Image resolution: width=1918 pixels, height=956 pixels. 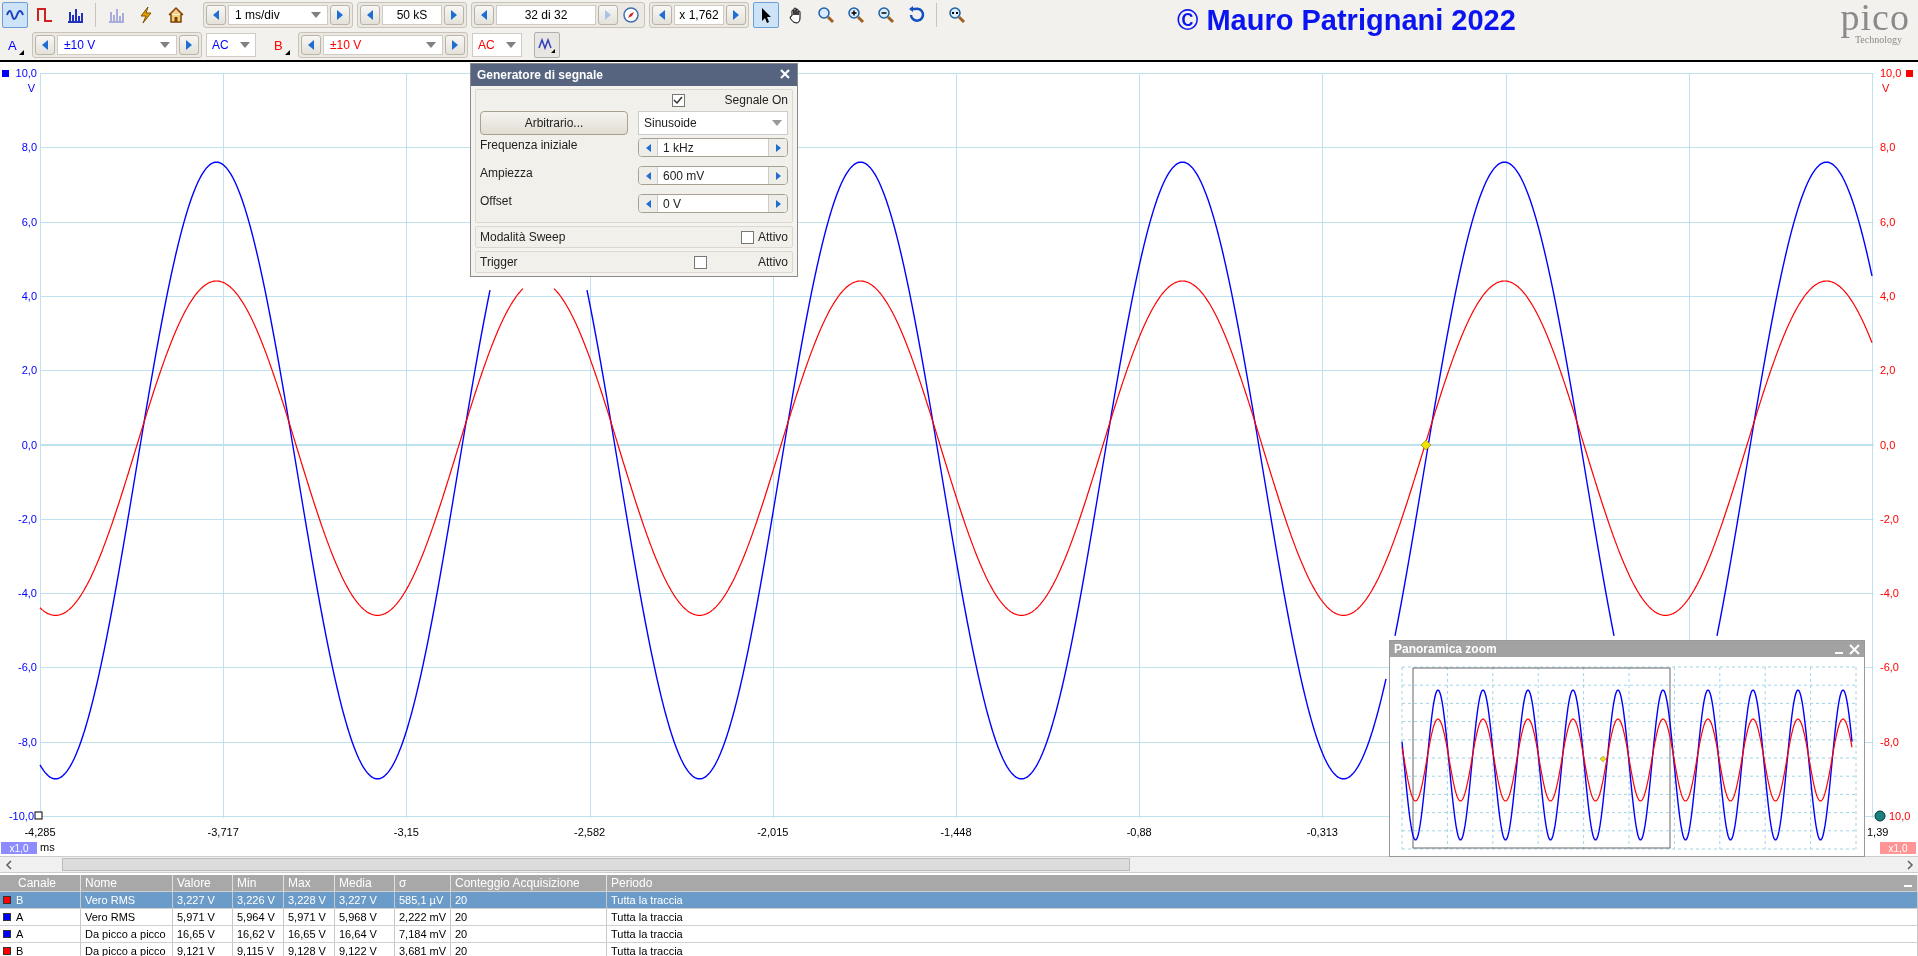 I want to click on table-cell: 3,681 mV, so click(x=423, y=949).